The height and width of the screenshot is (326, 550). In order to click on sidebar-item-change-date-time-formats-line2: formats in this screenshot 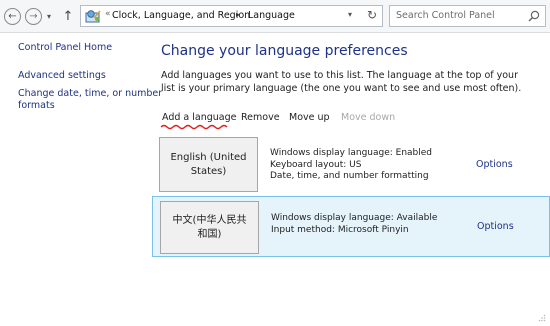, I will do `click(36, 106)`.